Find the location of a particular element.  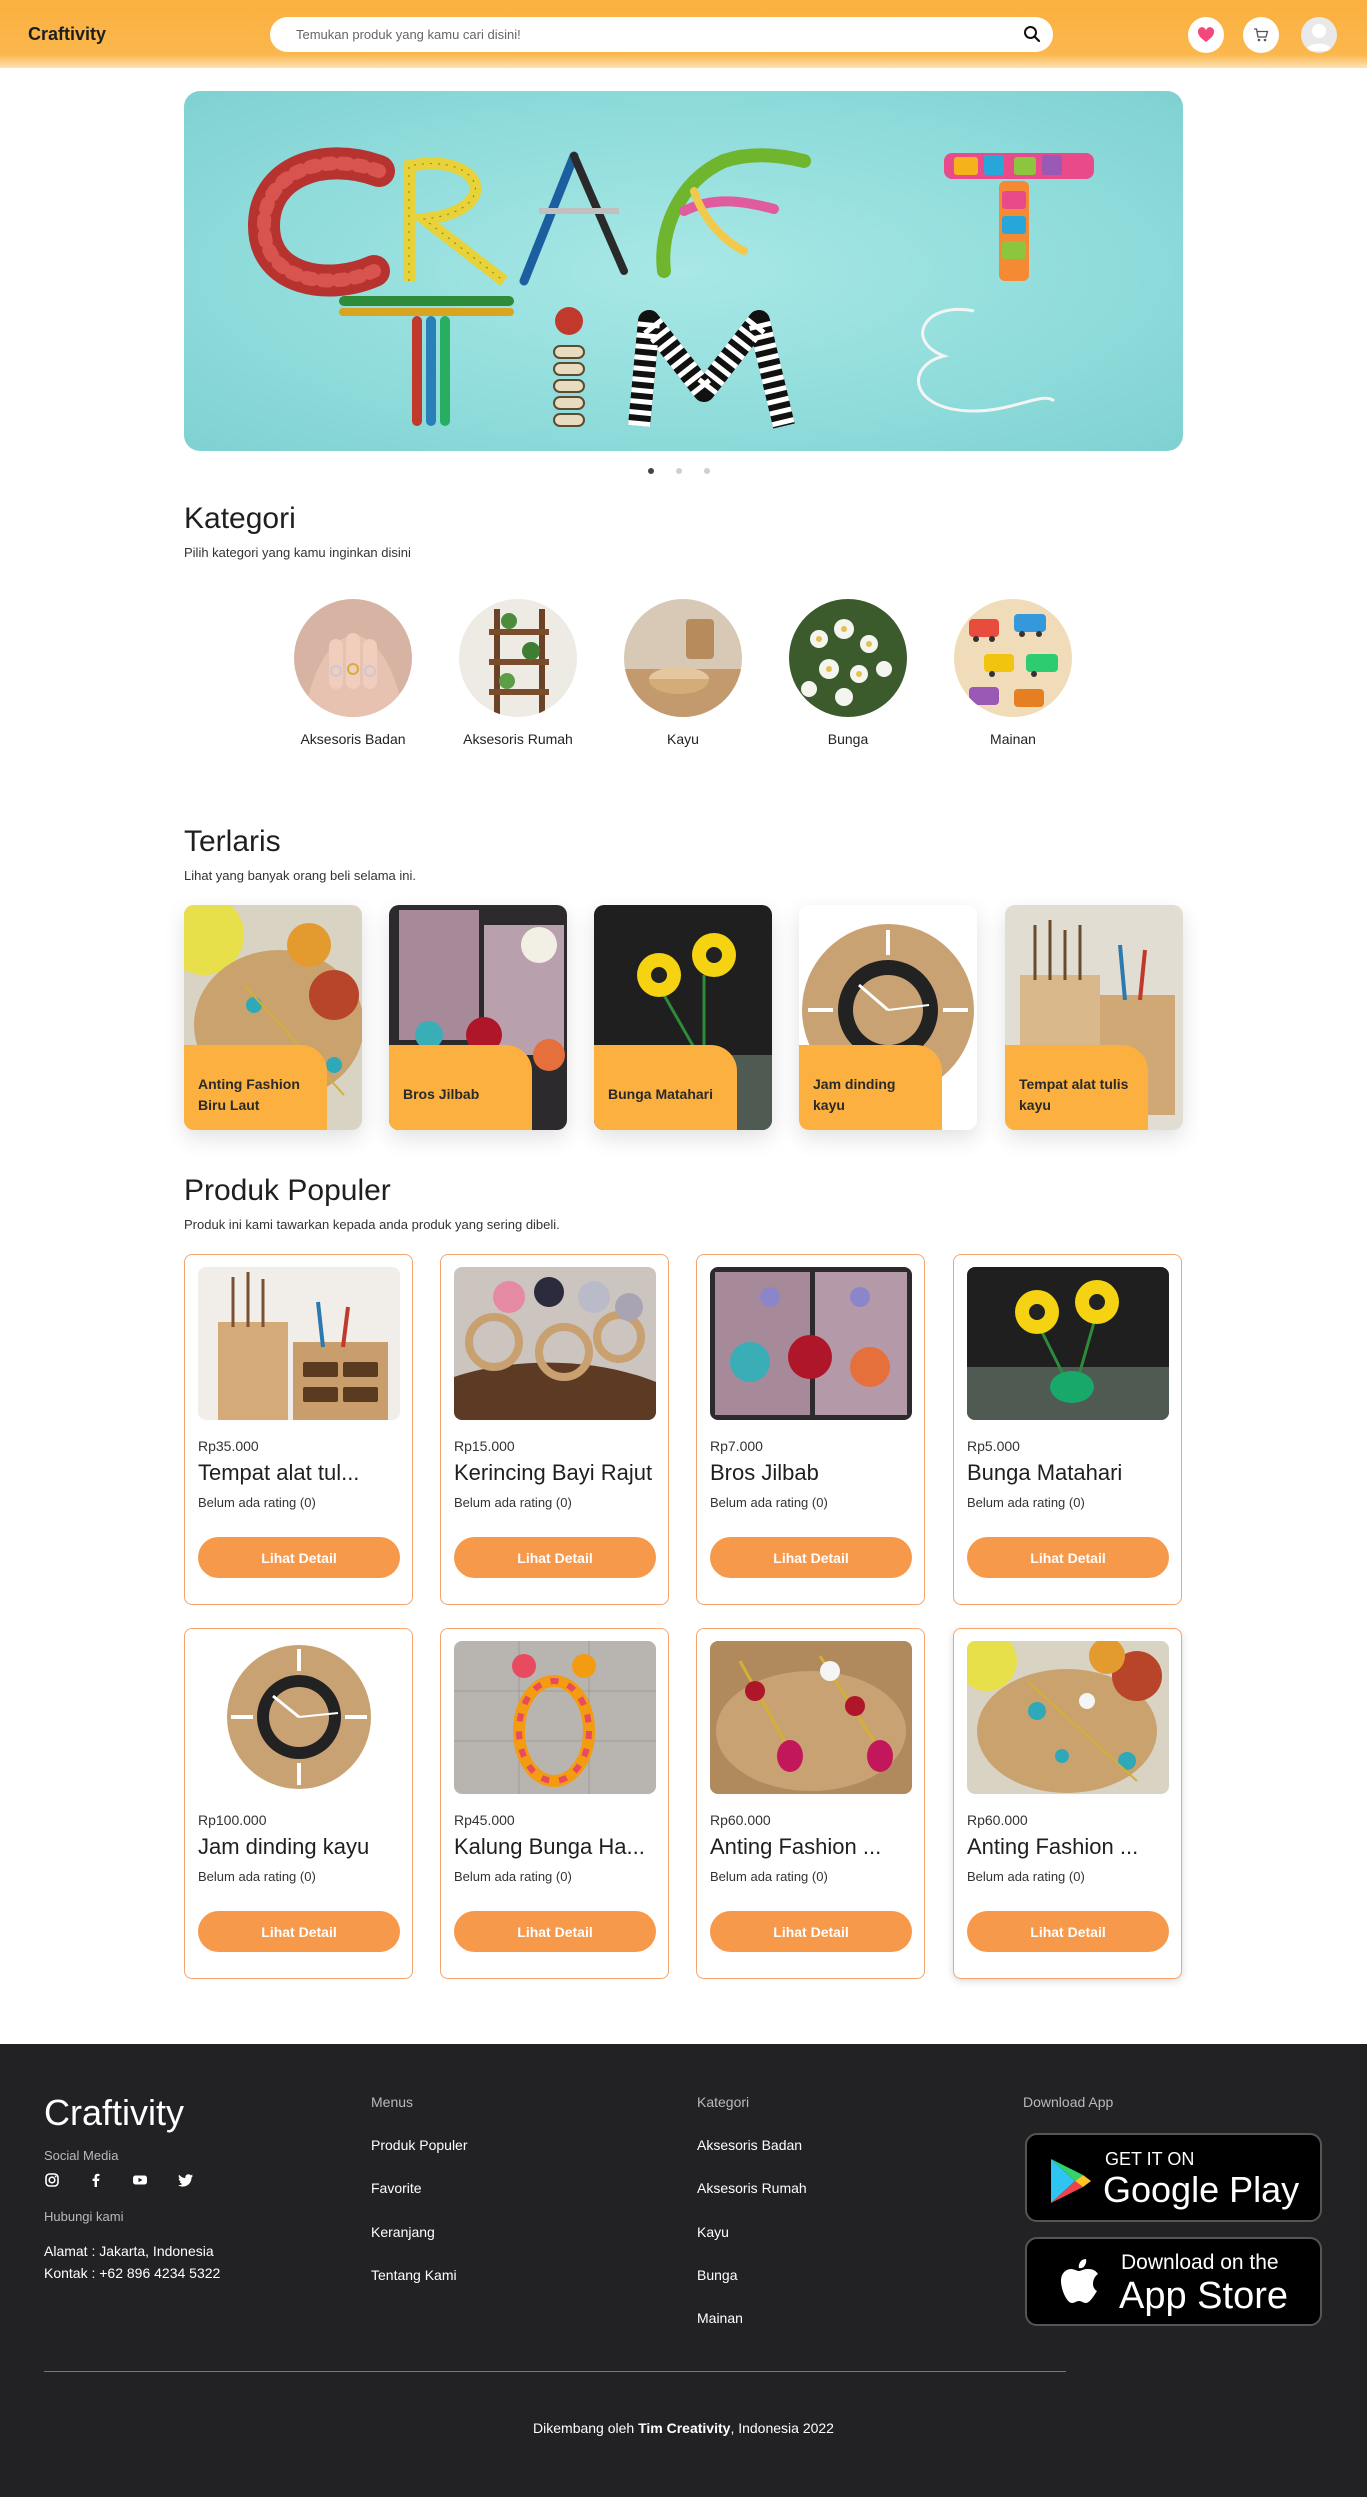

category-bunga: Bunga is located at coordinates (848, 673).